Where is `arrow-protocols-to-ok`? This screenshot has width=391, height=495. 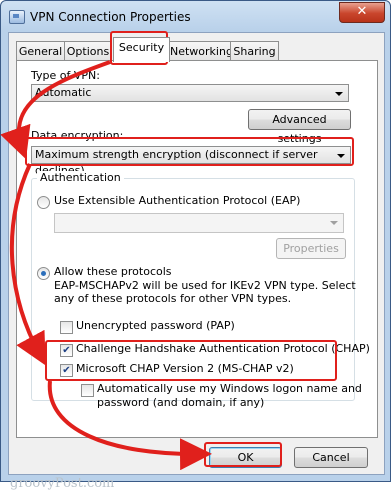 arrow-protocols-to-ok is located at coordinates (129, 425).